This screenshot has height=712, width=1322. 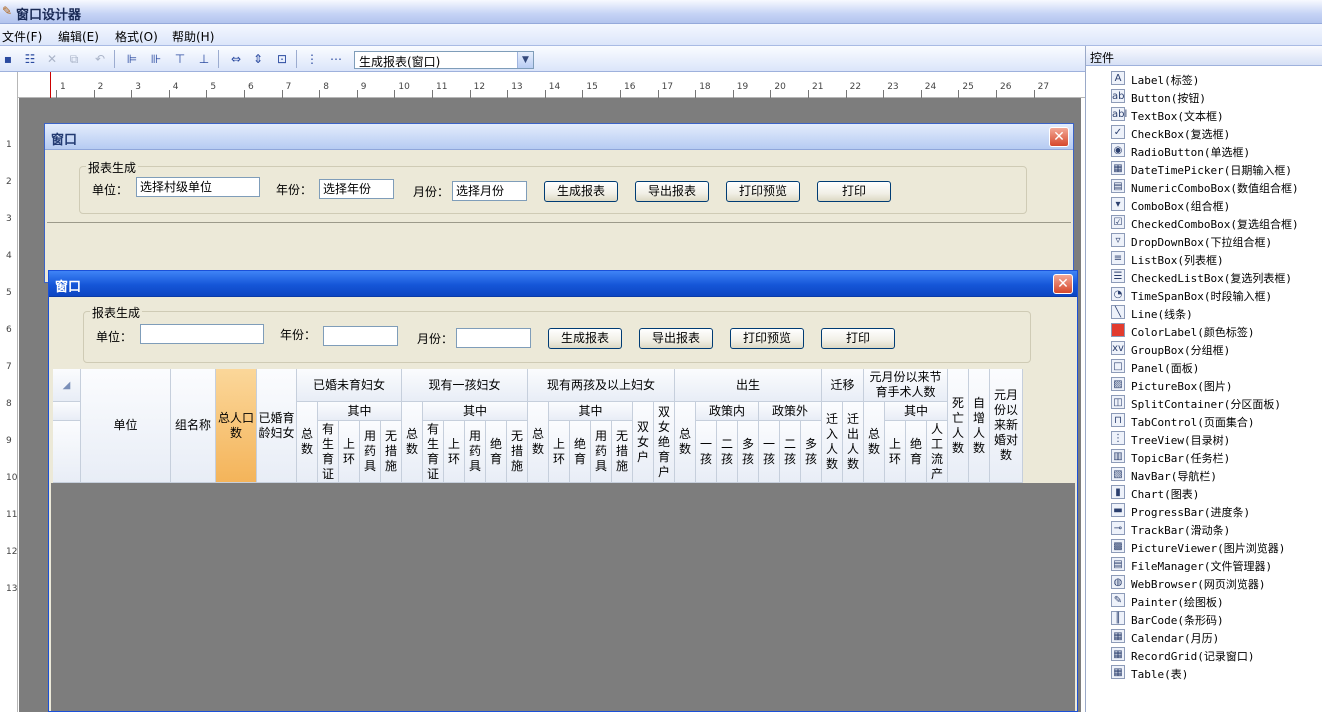 I want to click on control-item: ▿ DropDownBox(下拉组合框), so click(x=1213, y=241).